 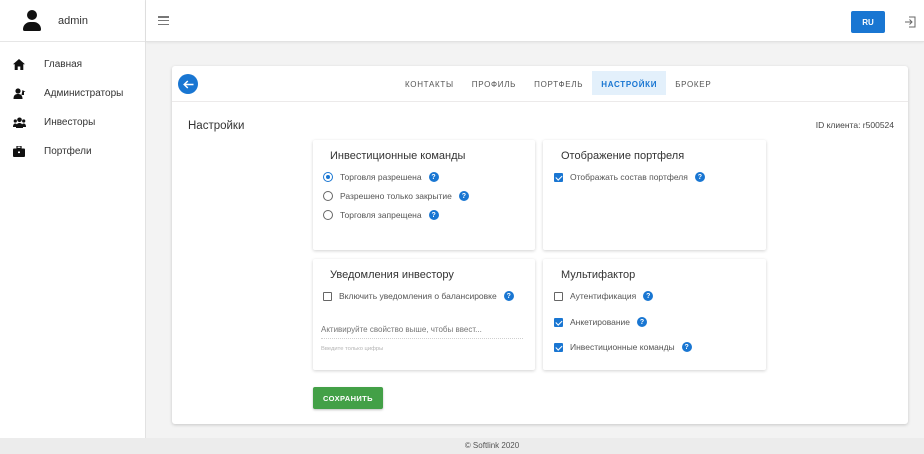 I want to click on tab-broker: БРОКЕР, so click(x=693, y=83).